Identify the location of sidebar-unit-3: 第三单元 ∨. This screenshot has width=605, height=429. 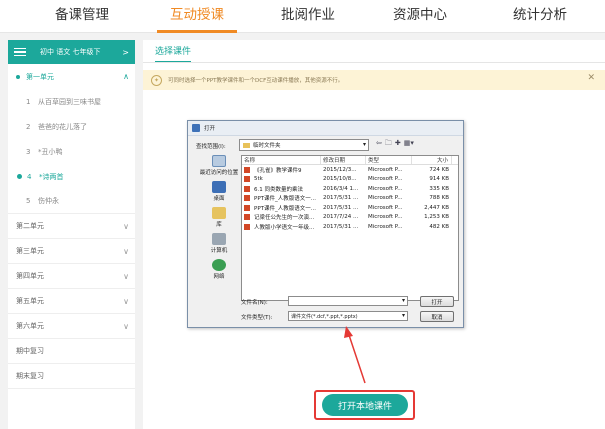
(71, 251).